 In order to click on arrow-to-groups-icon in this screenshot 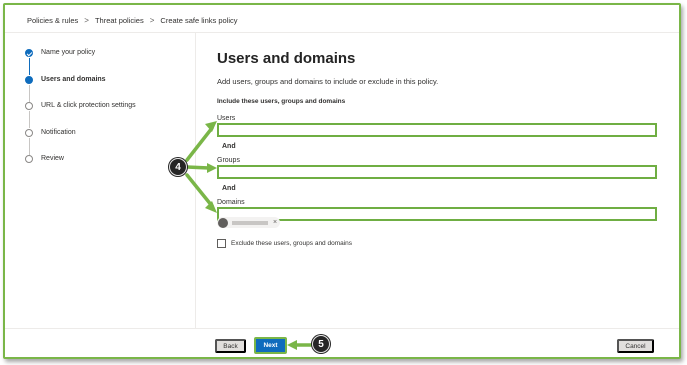, I will do `click(198, 167)`.